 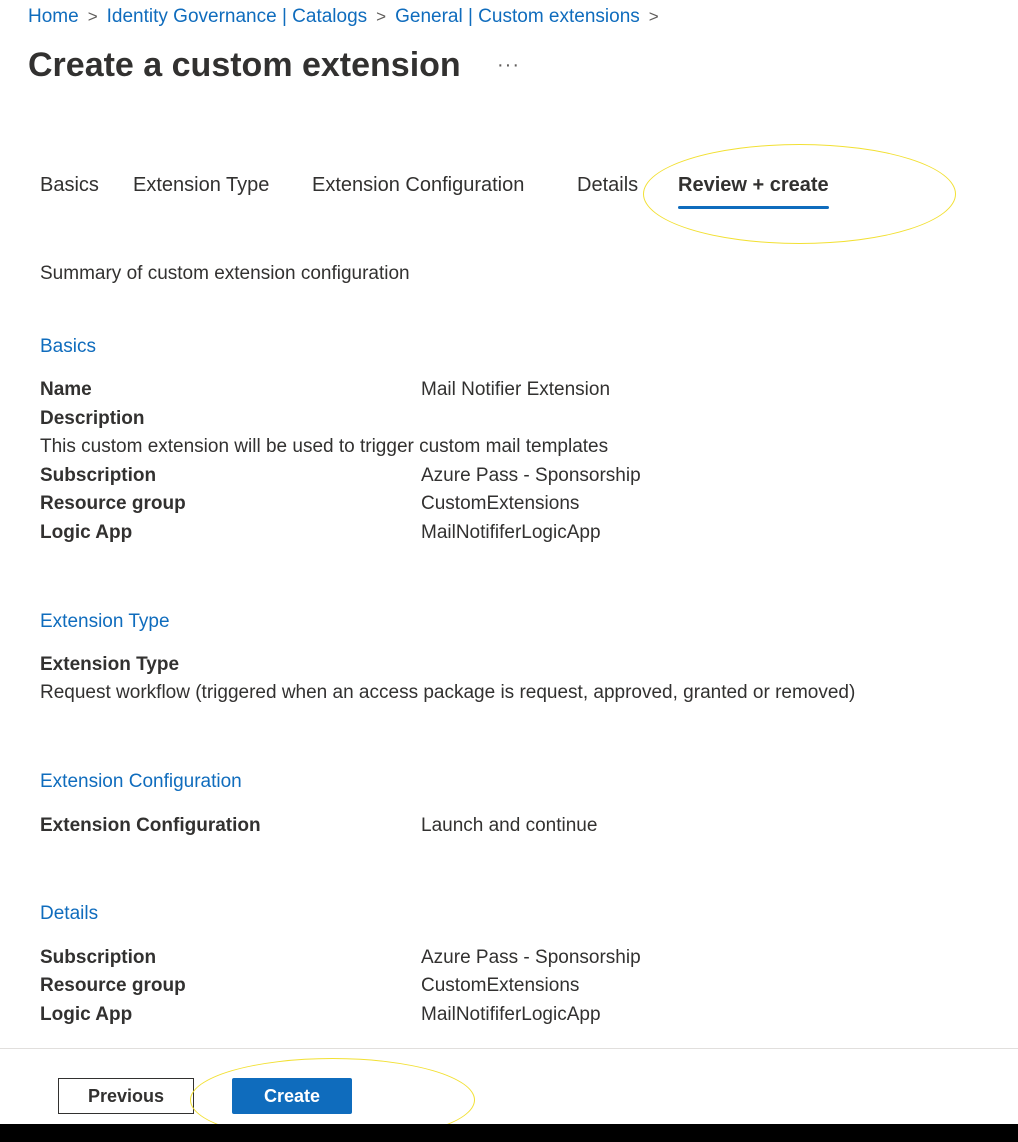 I want to click on name-value: Mail Notifier Extension, so click(x=516, y=389).